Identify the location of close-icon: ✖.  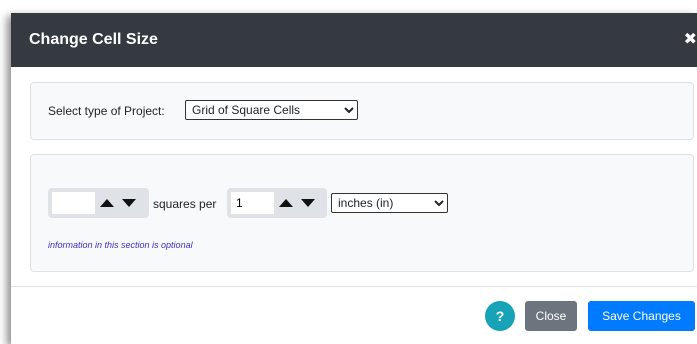
(688, 40).